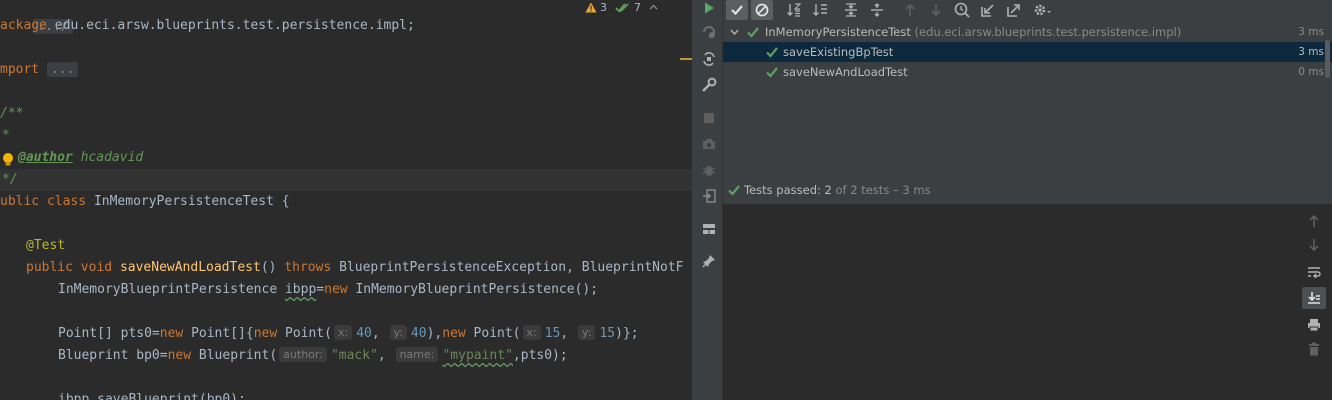 The height and width of the screenshot is (400, 1332). I want to click on code-line-annotation: @Test, so click(46, 245).